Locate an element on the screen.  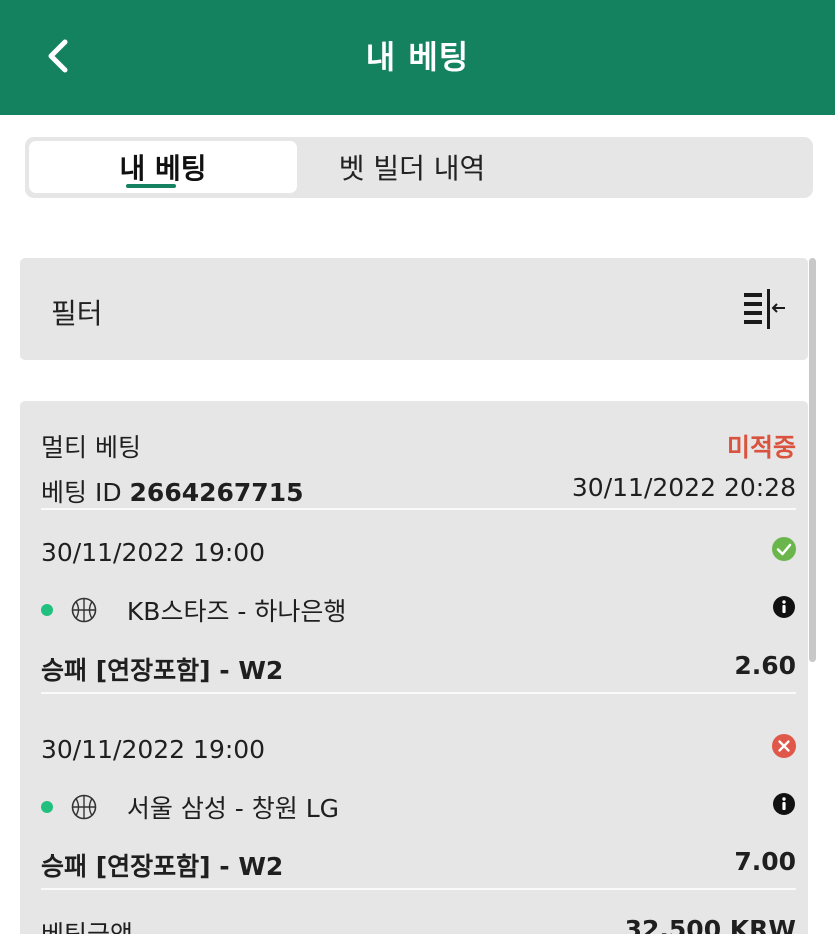
scrollbar is located at coordinates (812, 460).